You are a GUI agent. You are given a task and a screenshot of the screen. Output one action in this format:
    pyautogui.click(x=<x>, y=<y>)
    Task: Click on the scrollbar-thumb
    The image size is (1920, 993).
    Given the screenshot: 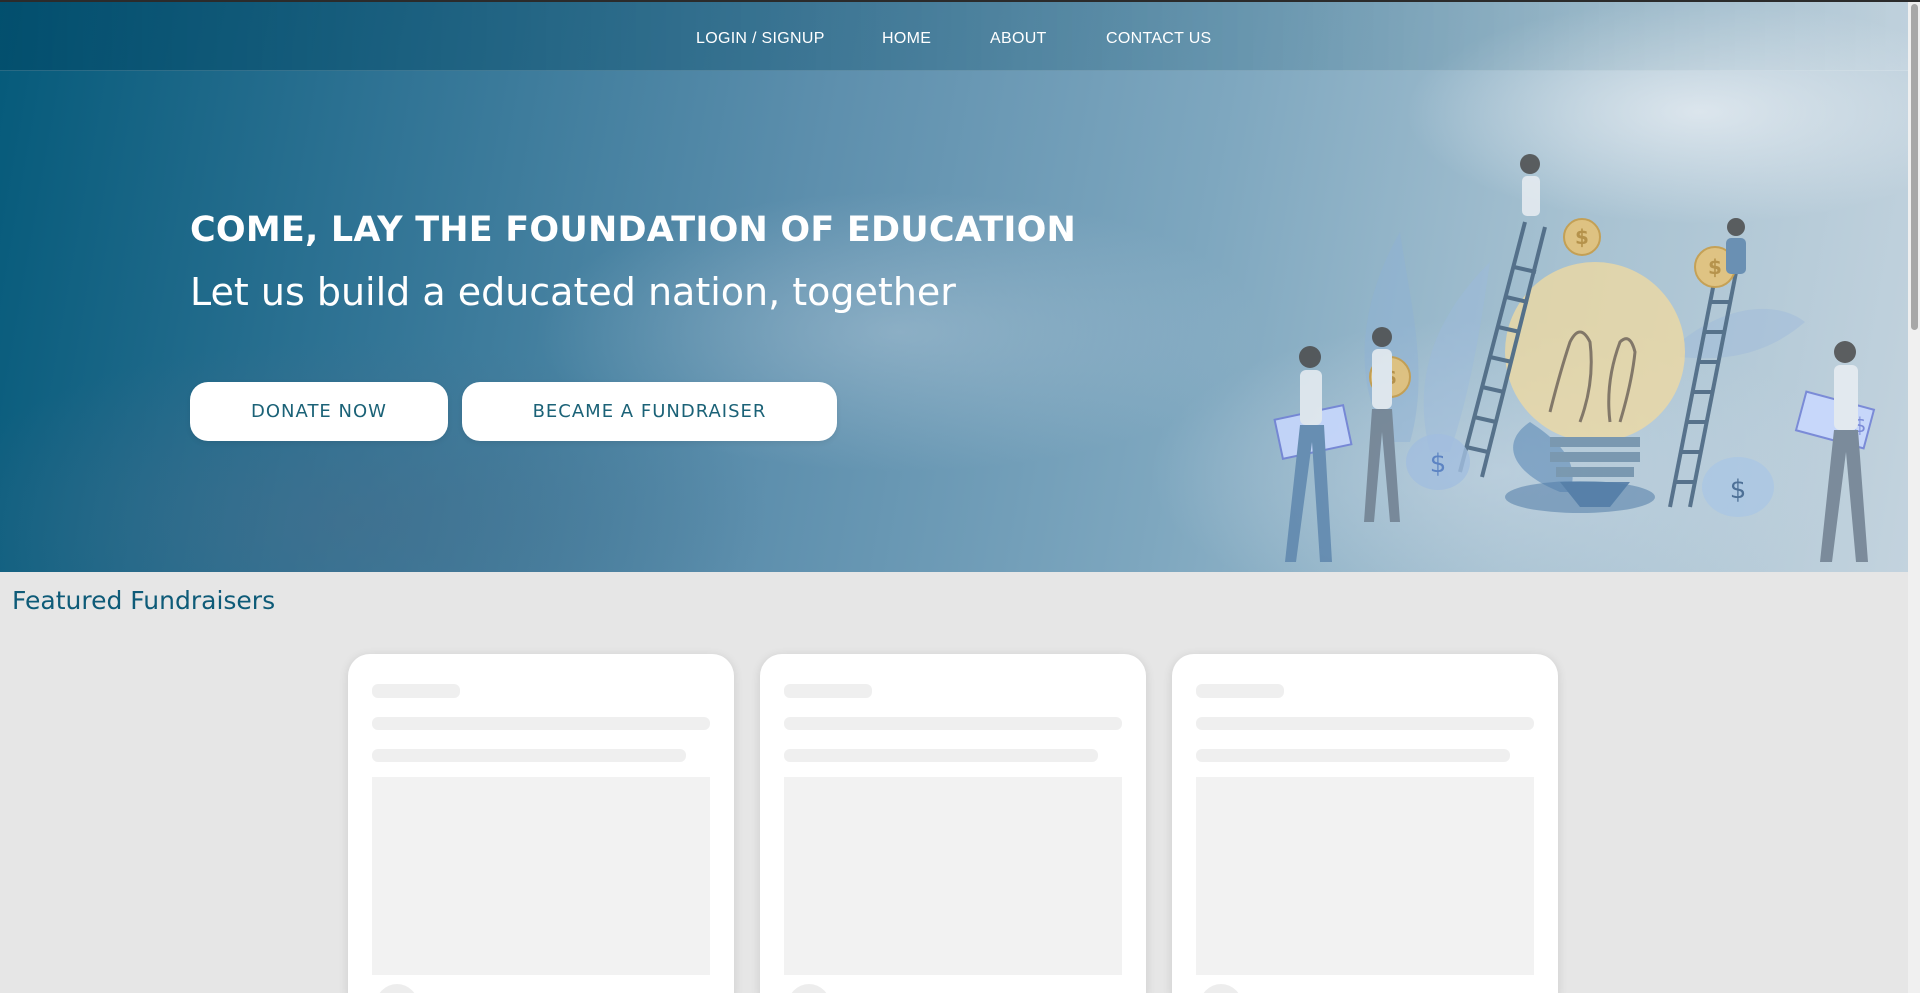 What is the action you would take?
    pyautogui.click(x=1914, y=167)
    